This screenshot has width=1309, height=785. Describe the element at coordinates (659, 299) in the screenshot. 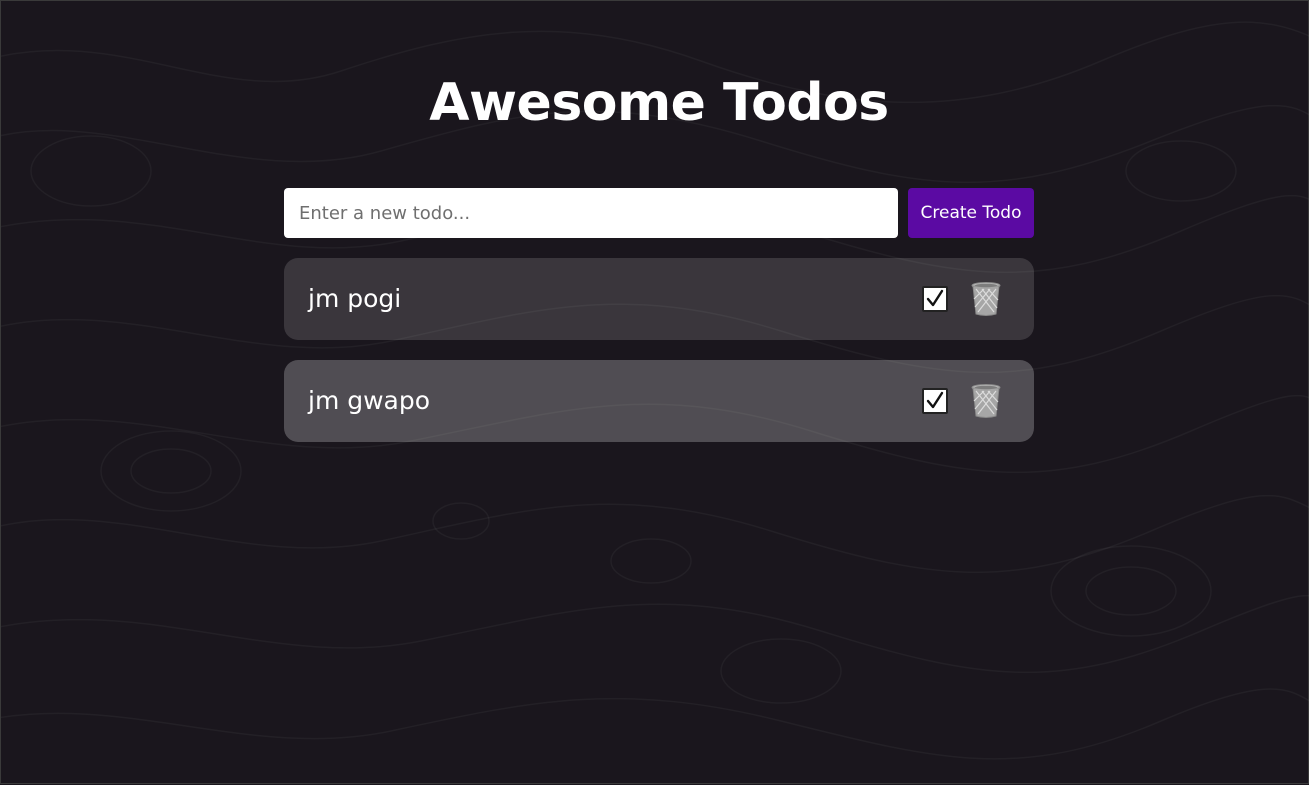

I see `todo-item: jm pogi` at that location.